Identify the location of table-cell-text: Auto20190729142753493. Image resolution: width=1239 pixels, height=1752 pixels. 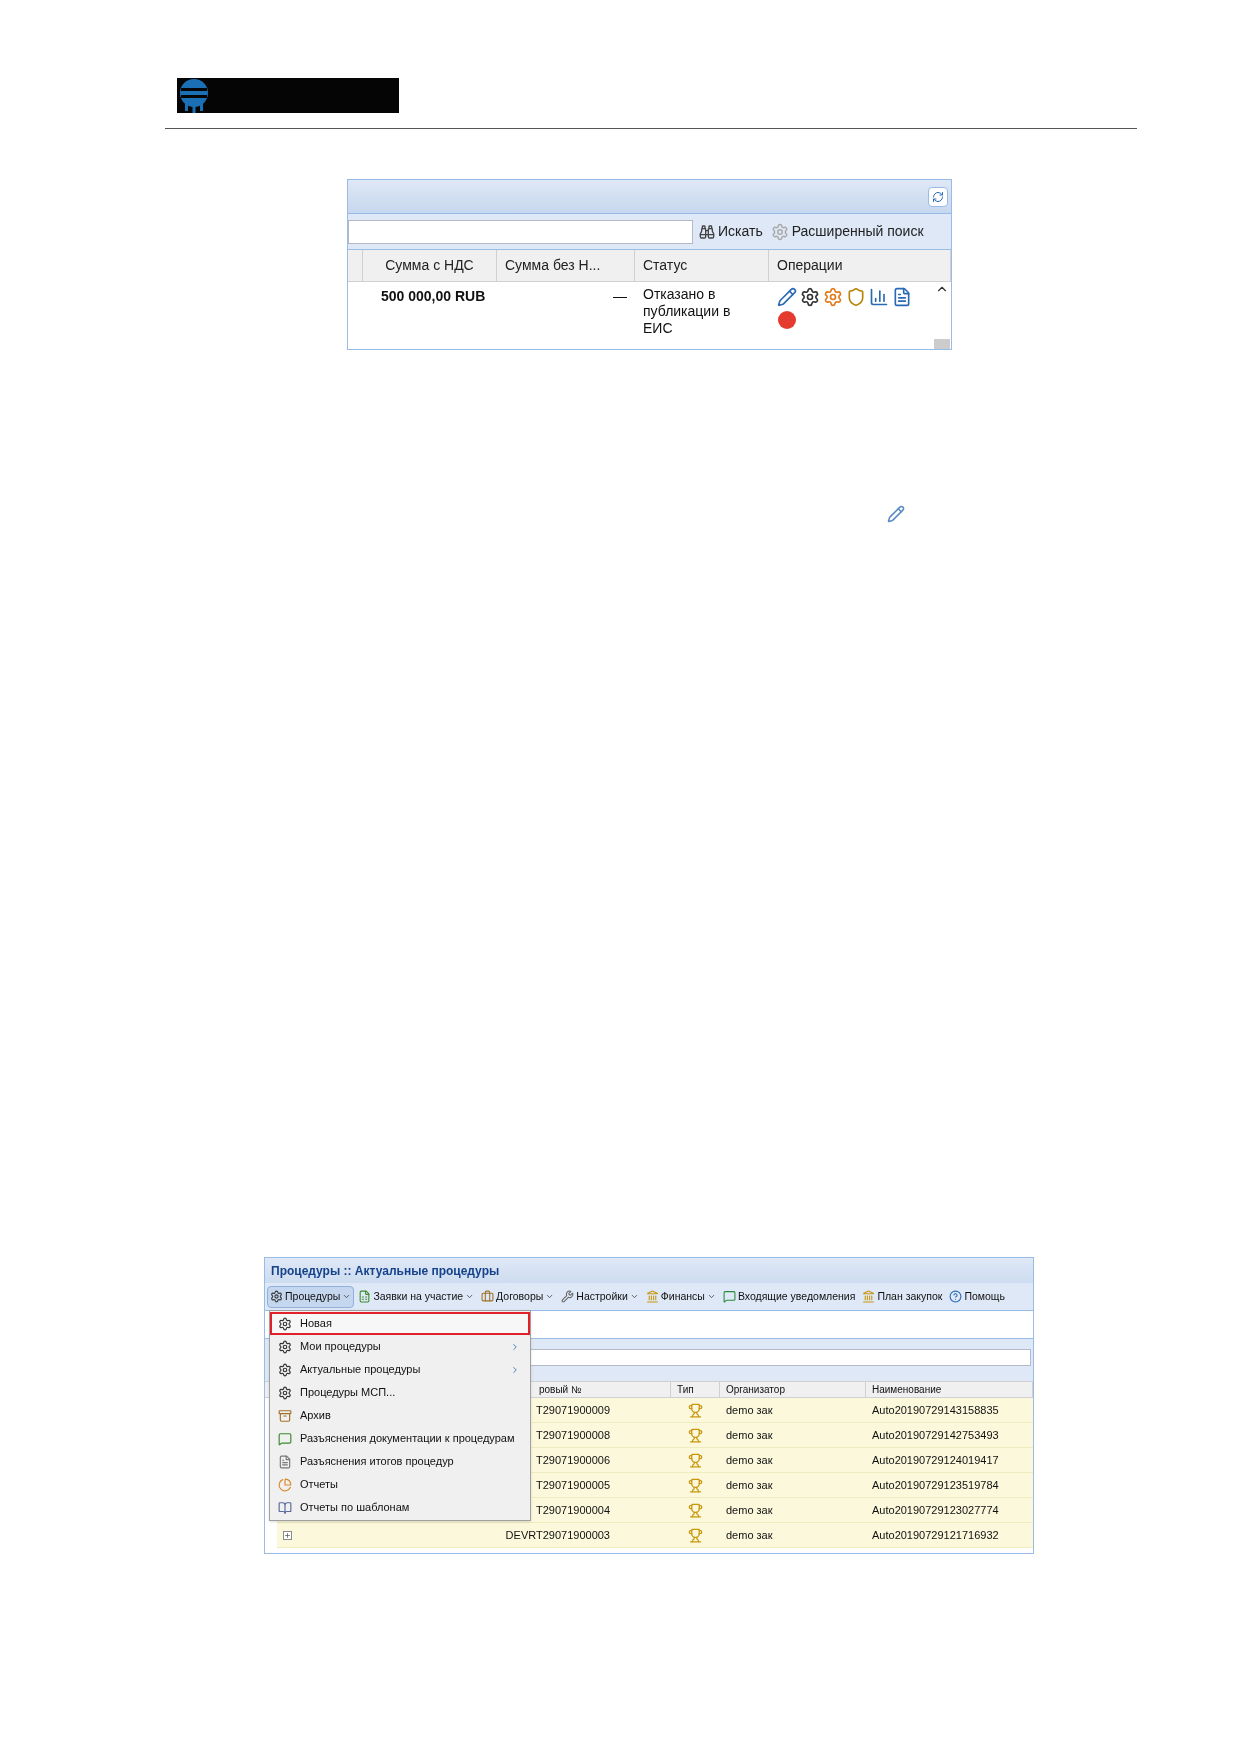
(935, 1435).